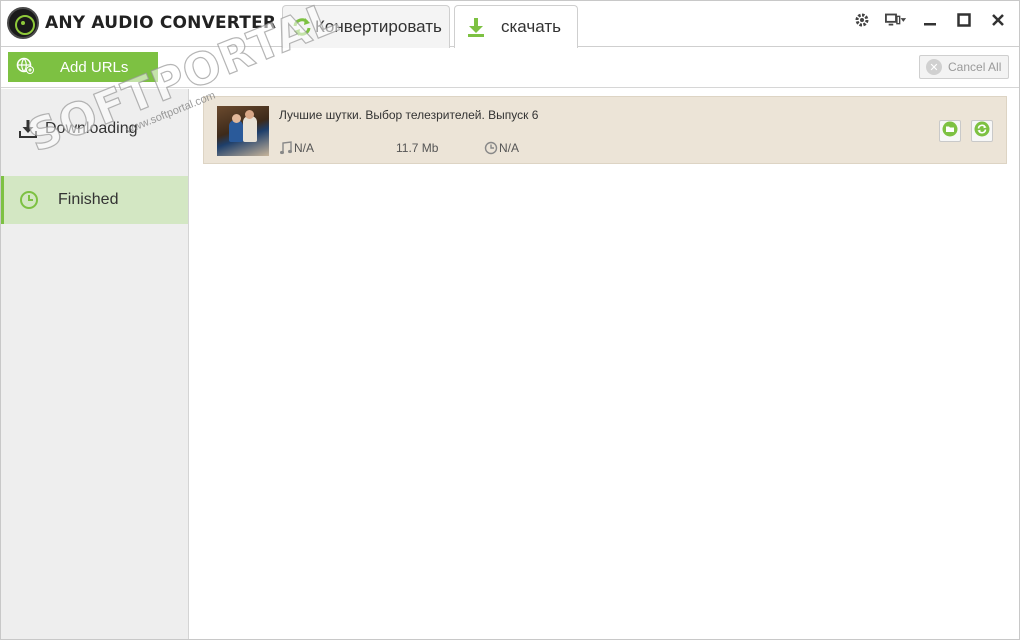 Image resolution: width=1020 pixels, height=640 pixels. What do you see at coordinates (304, 148) in the screenshot?
I see `audio-value: N/A` at bounding box center [304, 148].